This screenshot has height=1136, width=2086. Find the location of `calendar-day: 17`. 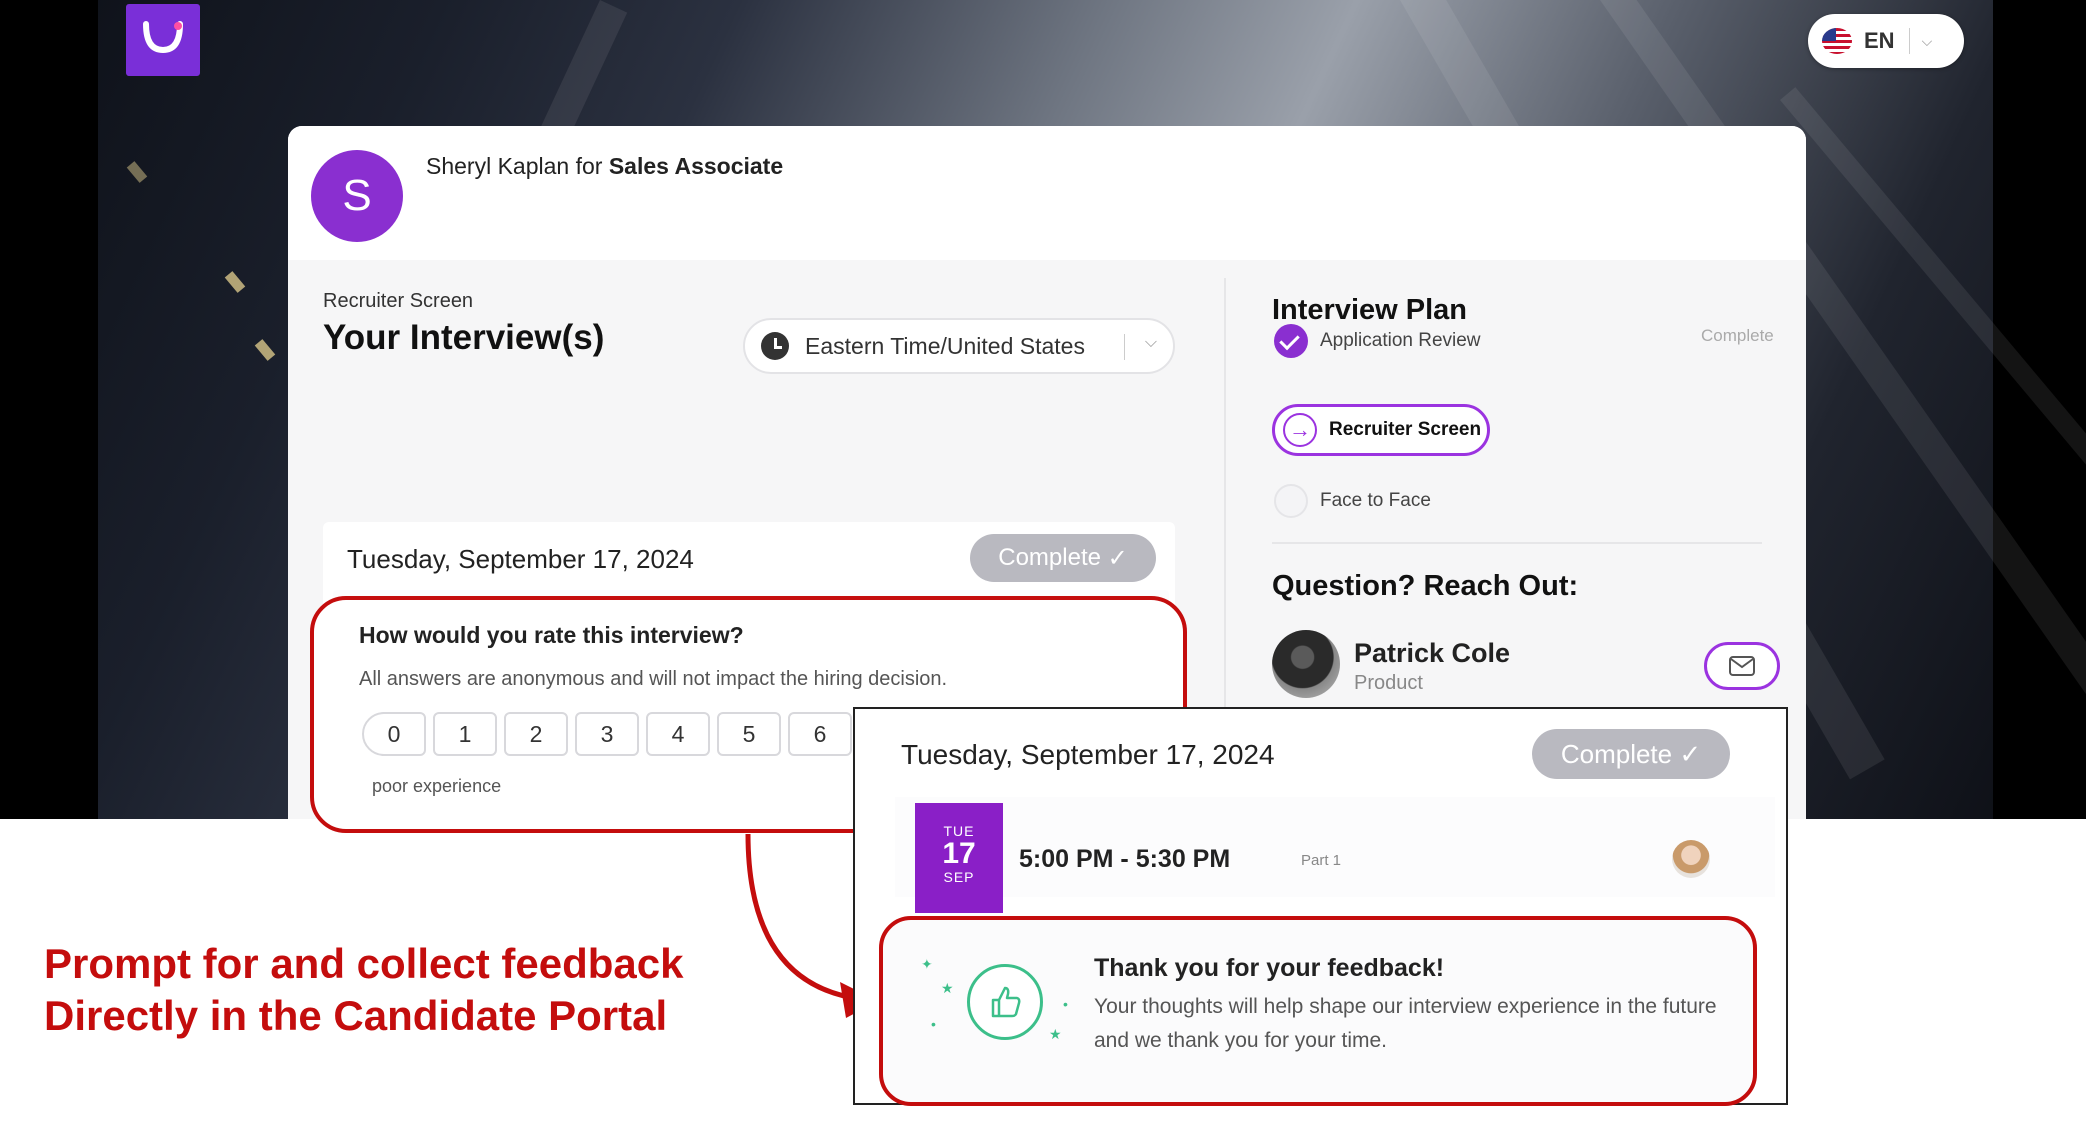

calendar-day: 17 is located at coordinates (959, 853).